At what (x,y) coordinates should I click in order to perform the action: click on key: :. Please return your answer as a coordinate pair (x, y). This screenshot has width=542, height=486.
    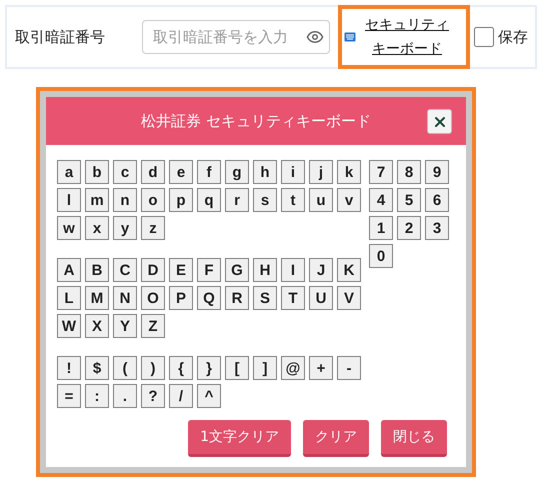
    Looking at the image, I should click on (97, 396).